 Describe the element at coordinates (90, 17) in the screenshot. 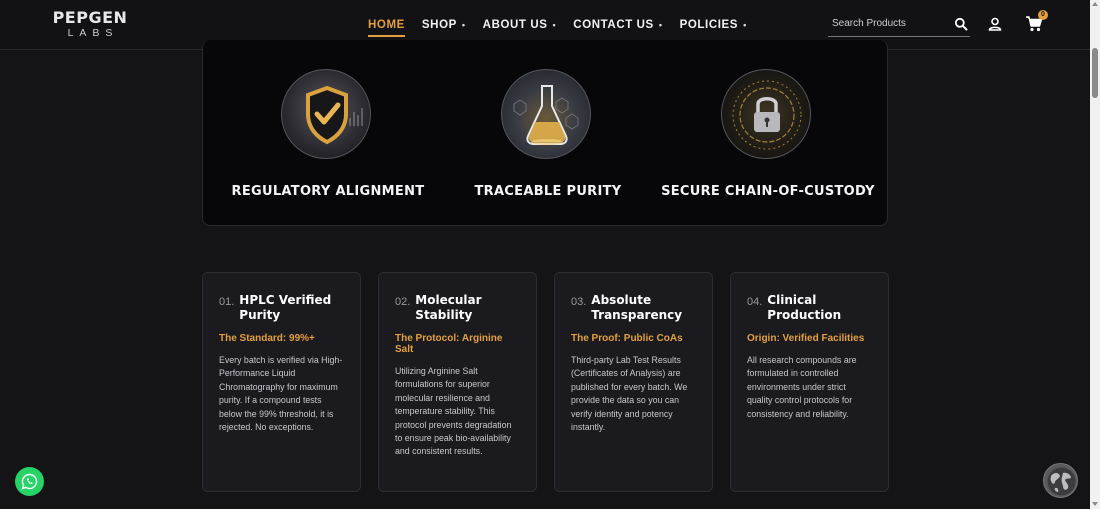

I see `logo-wordmark: PEPGEN` at that location.